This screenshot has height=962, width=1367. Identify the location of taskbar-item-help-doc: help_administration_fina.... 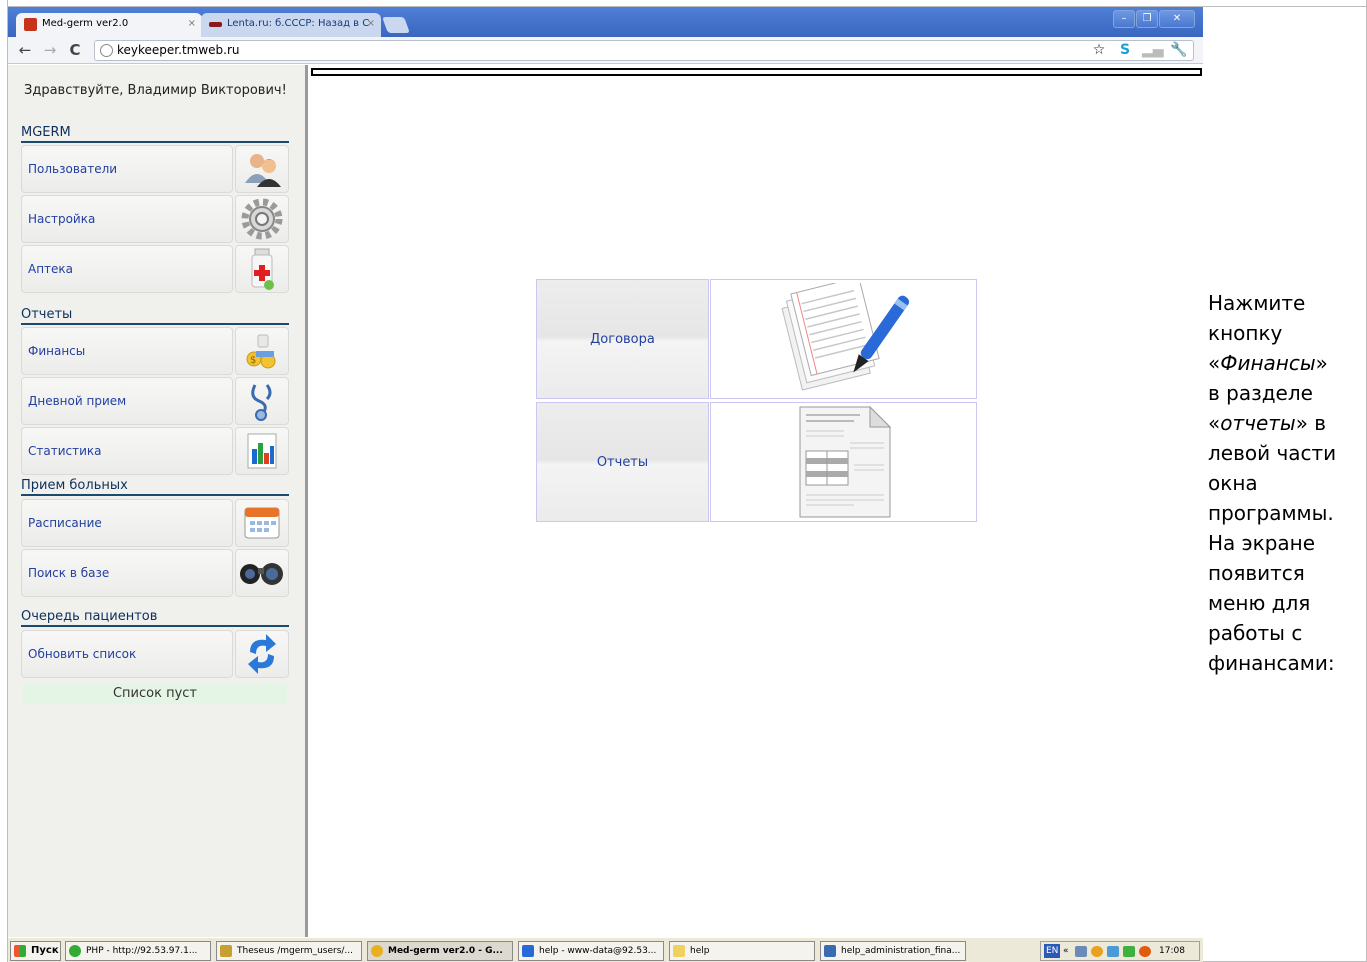
(893, 951).